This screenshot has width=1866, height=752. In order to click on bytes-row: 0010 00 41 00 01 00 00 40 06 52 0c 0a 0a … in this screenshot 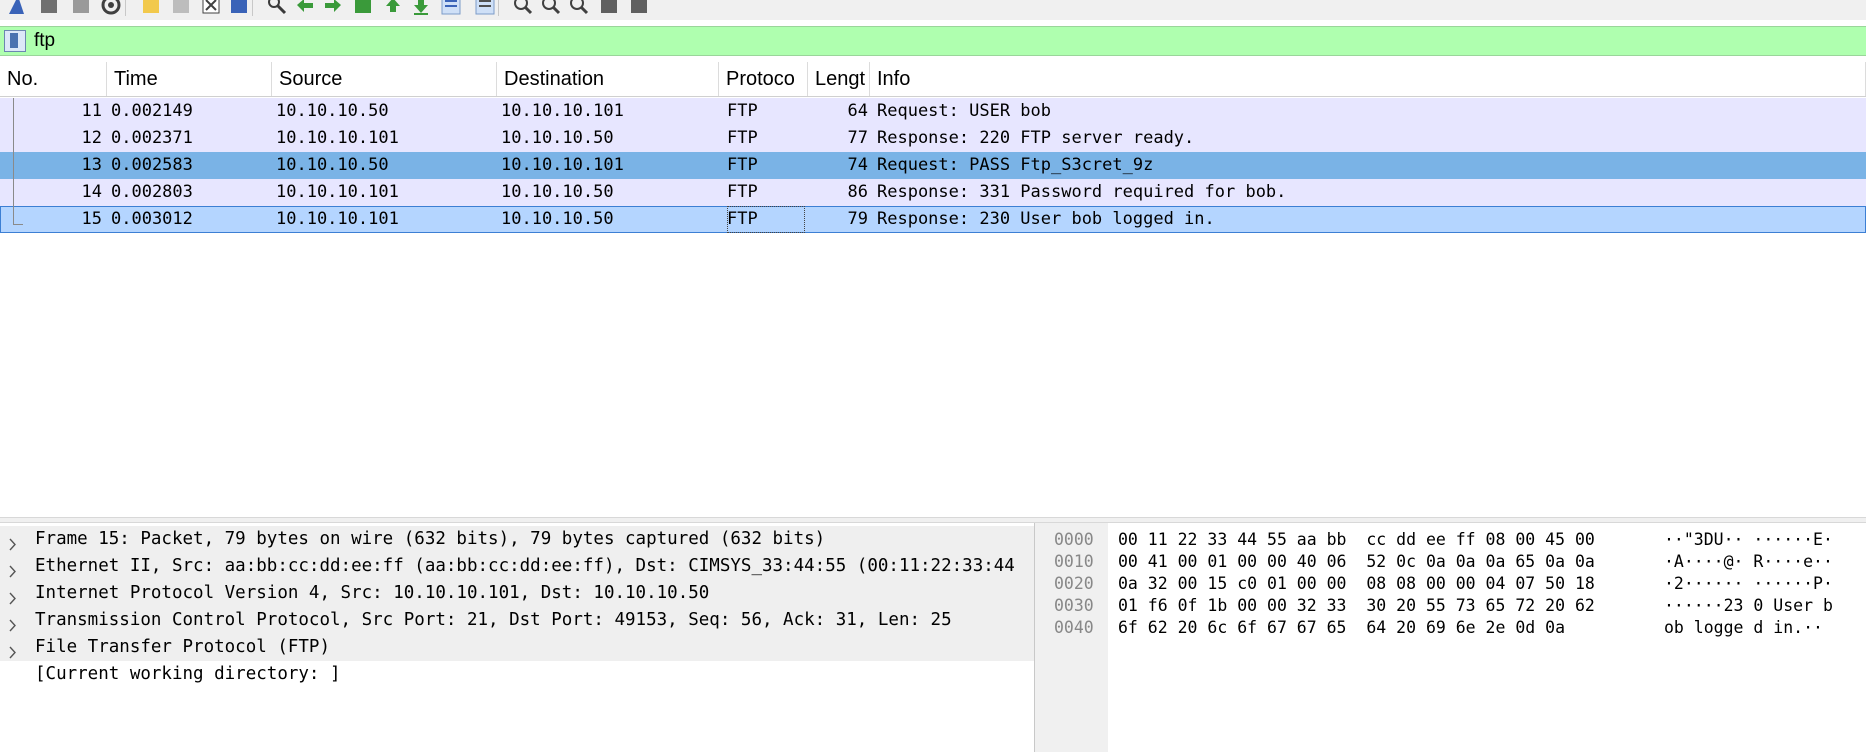, I will do `click(1455, 562)`.